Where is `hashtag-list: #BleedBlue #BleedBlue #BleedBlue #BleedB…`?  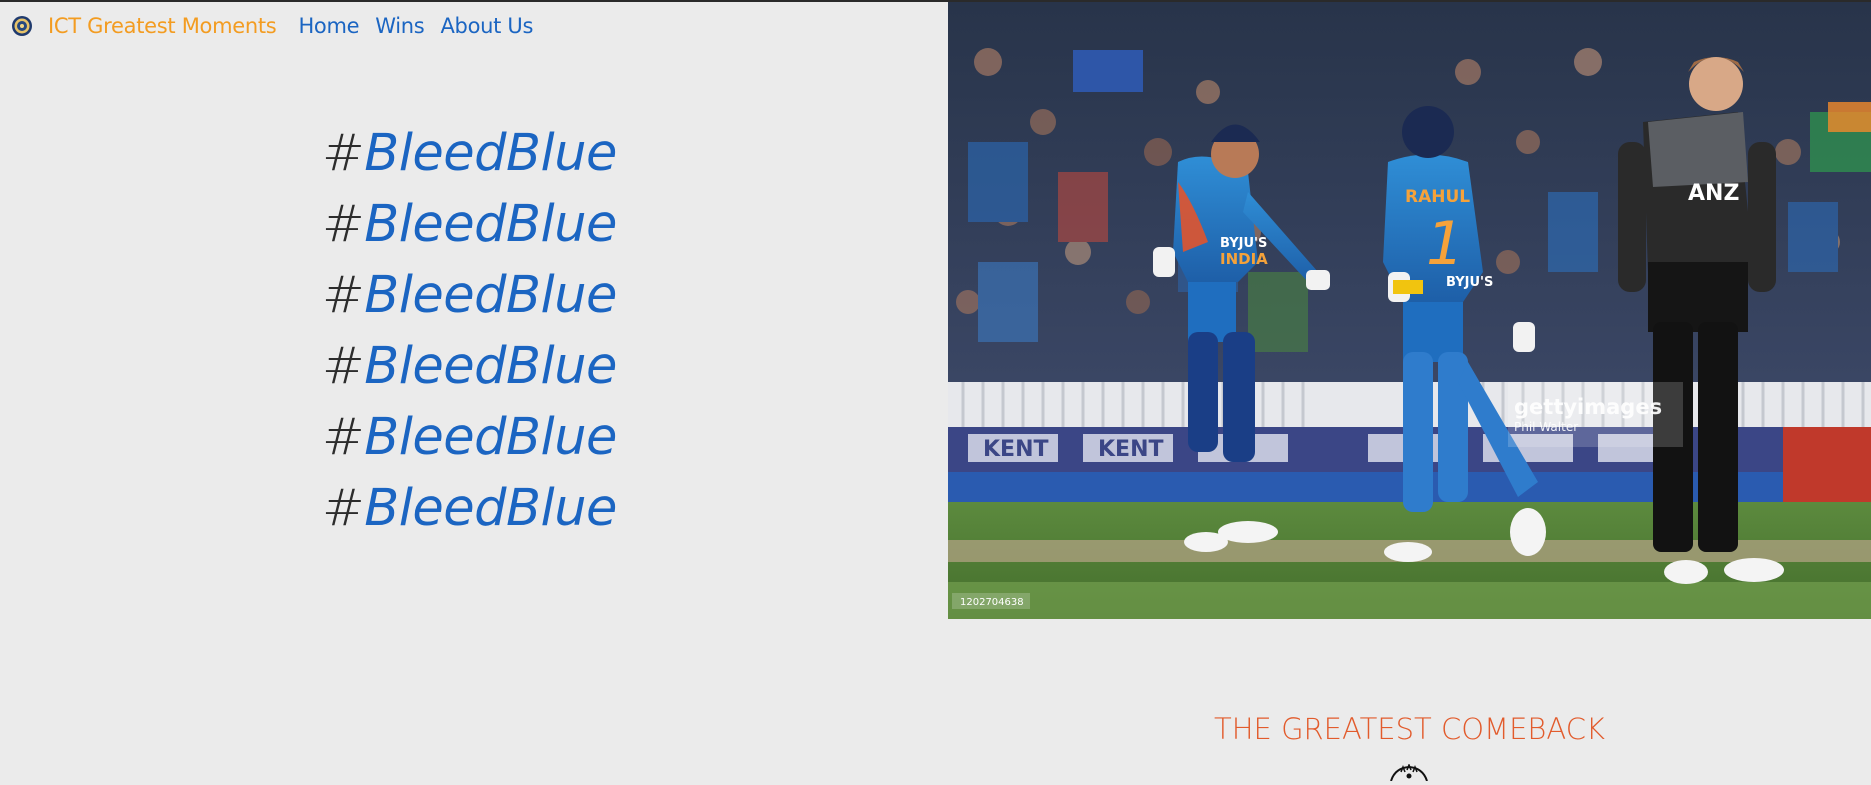
hashtag-list: #BleedBlue #BleedBlue #BleedBlue #BleedB… is located at coordinates (469, 331).